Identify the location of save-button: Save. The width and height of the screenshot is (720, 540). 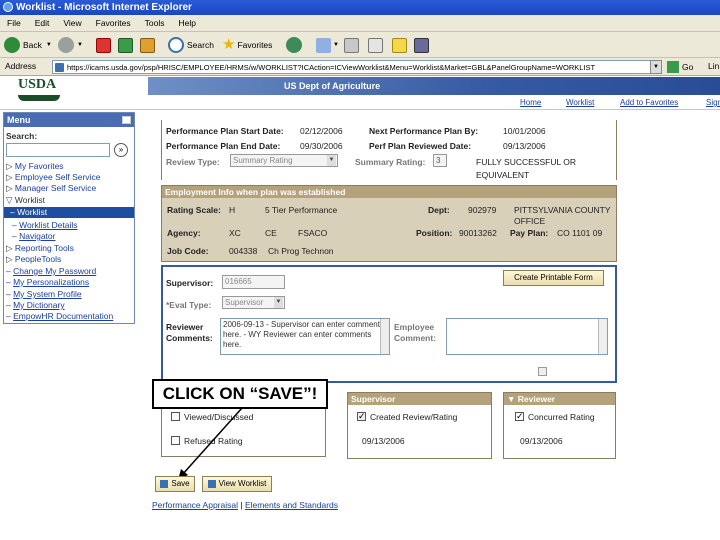
(175, 484).